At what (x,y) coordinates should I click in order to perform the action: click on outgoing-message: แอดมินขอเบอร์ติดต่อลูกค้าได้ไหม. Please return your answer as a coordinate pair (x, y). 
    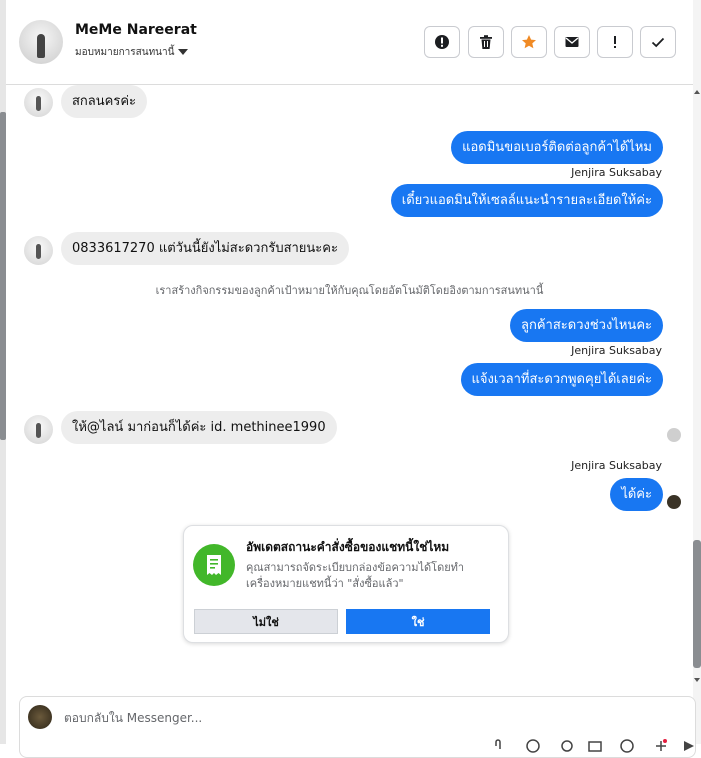
    Looking at the image, I should click on (557, 147).